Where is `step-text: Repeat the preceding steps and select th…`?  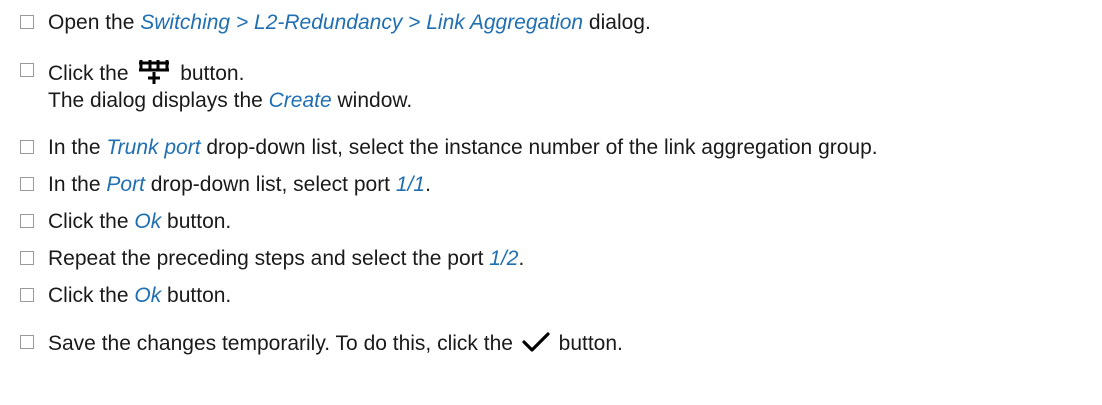 step-text: Repeat the preceding steps and select th… is located at coordinates (286, 258).